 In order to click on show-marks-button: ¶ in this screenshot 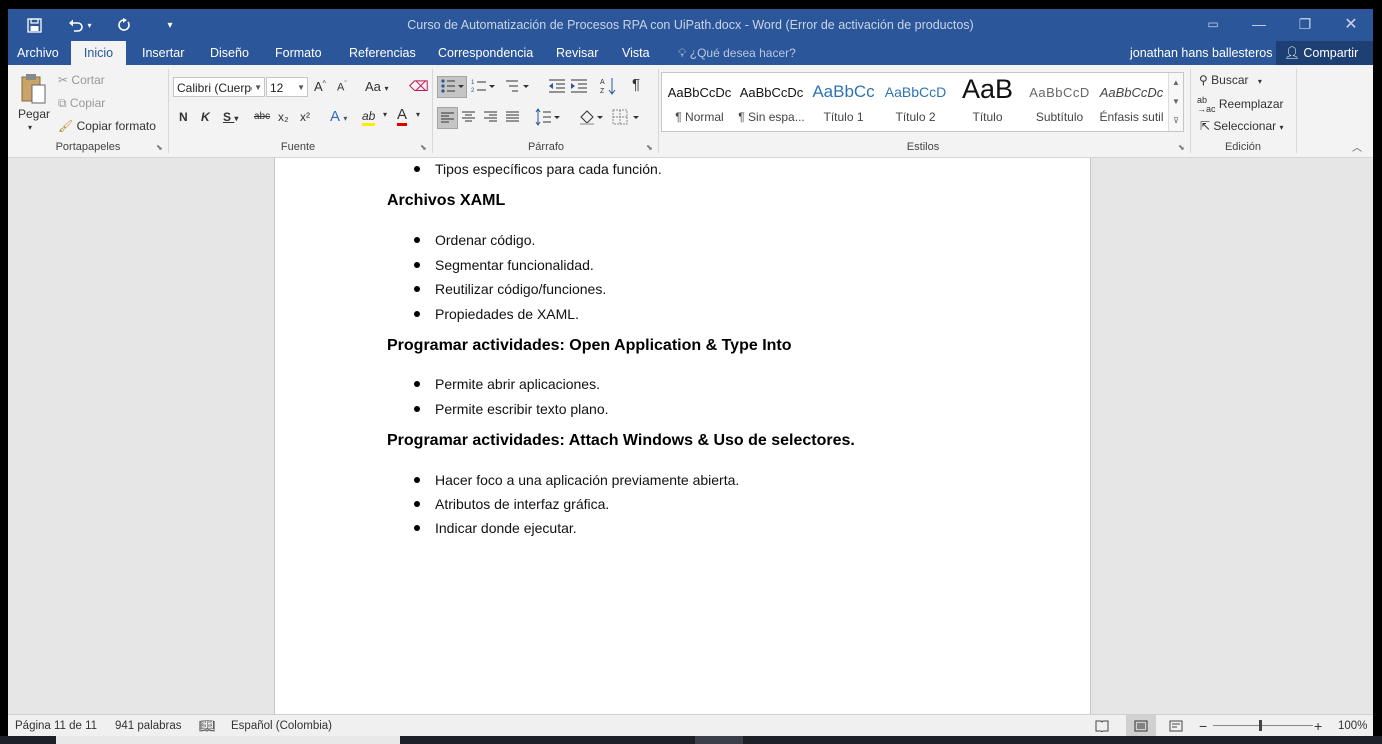, I will do `click(636, 84)`.